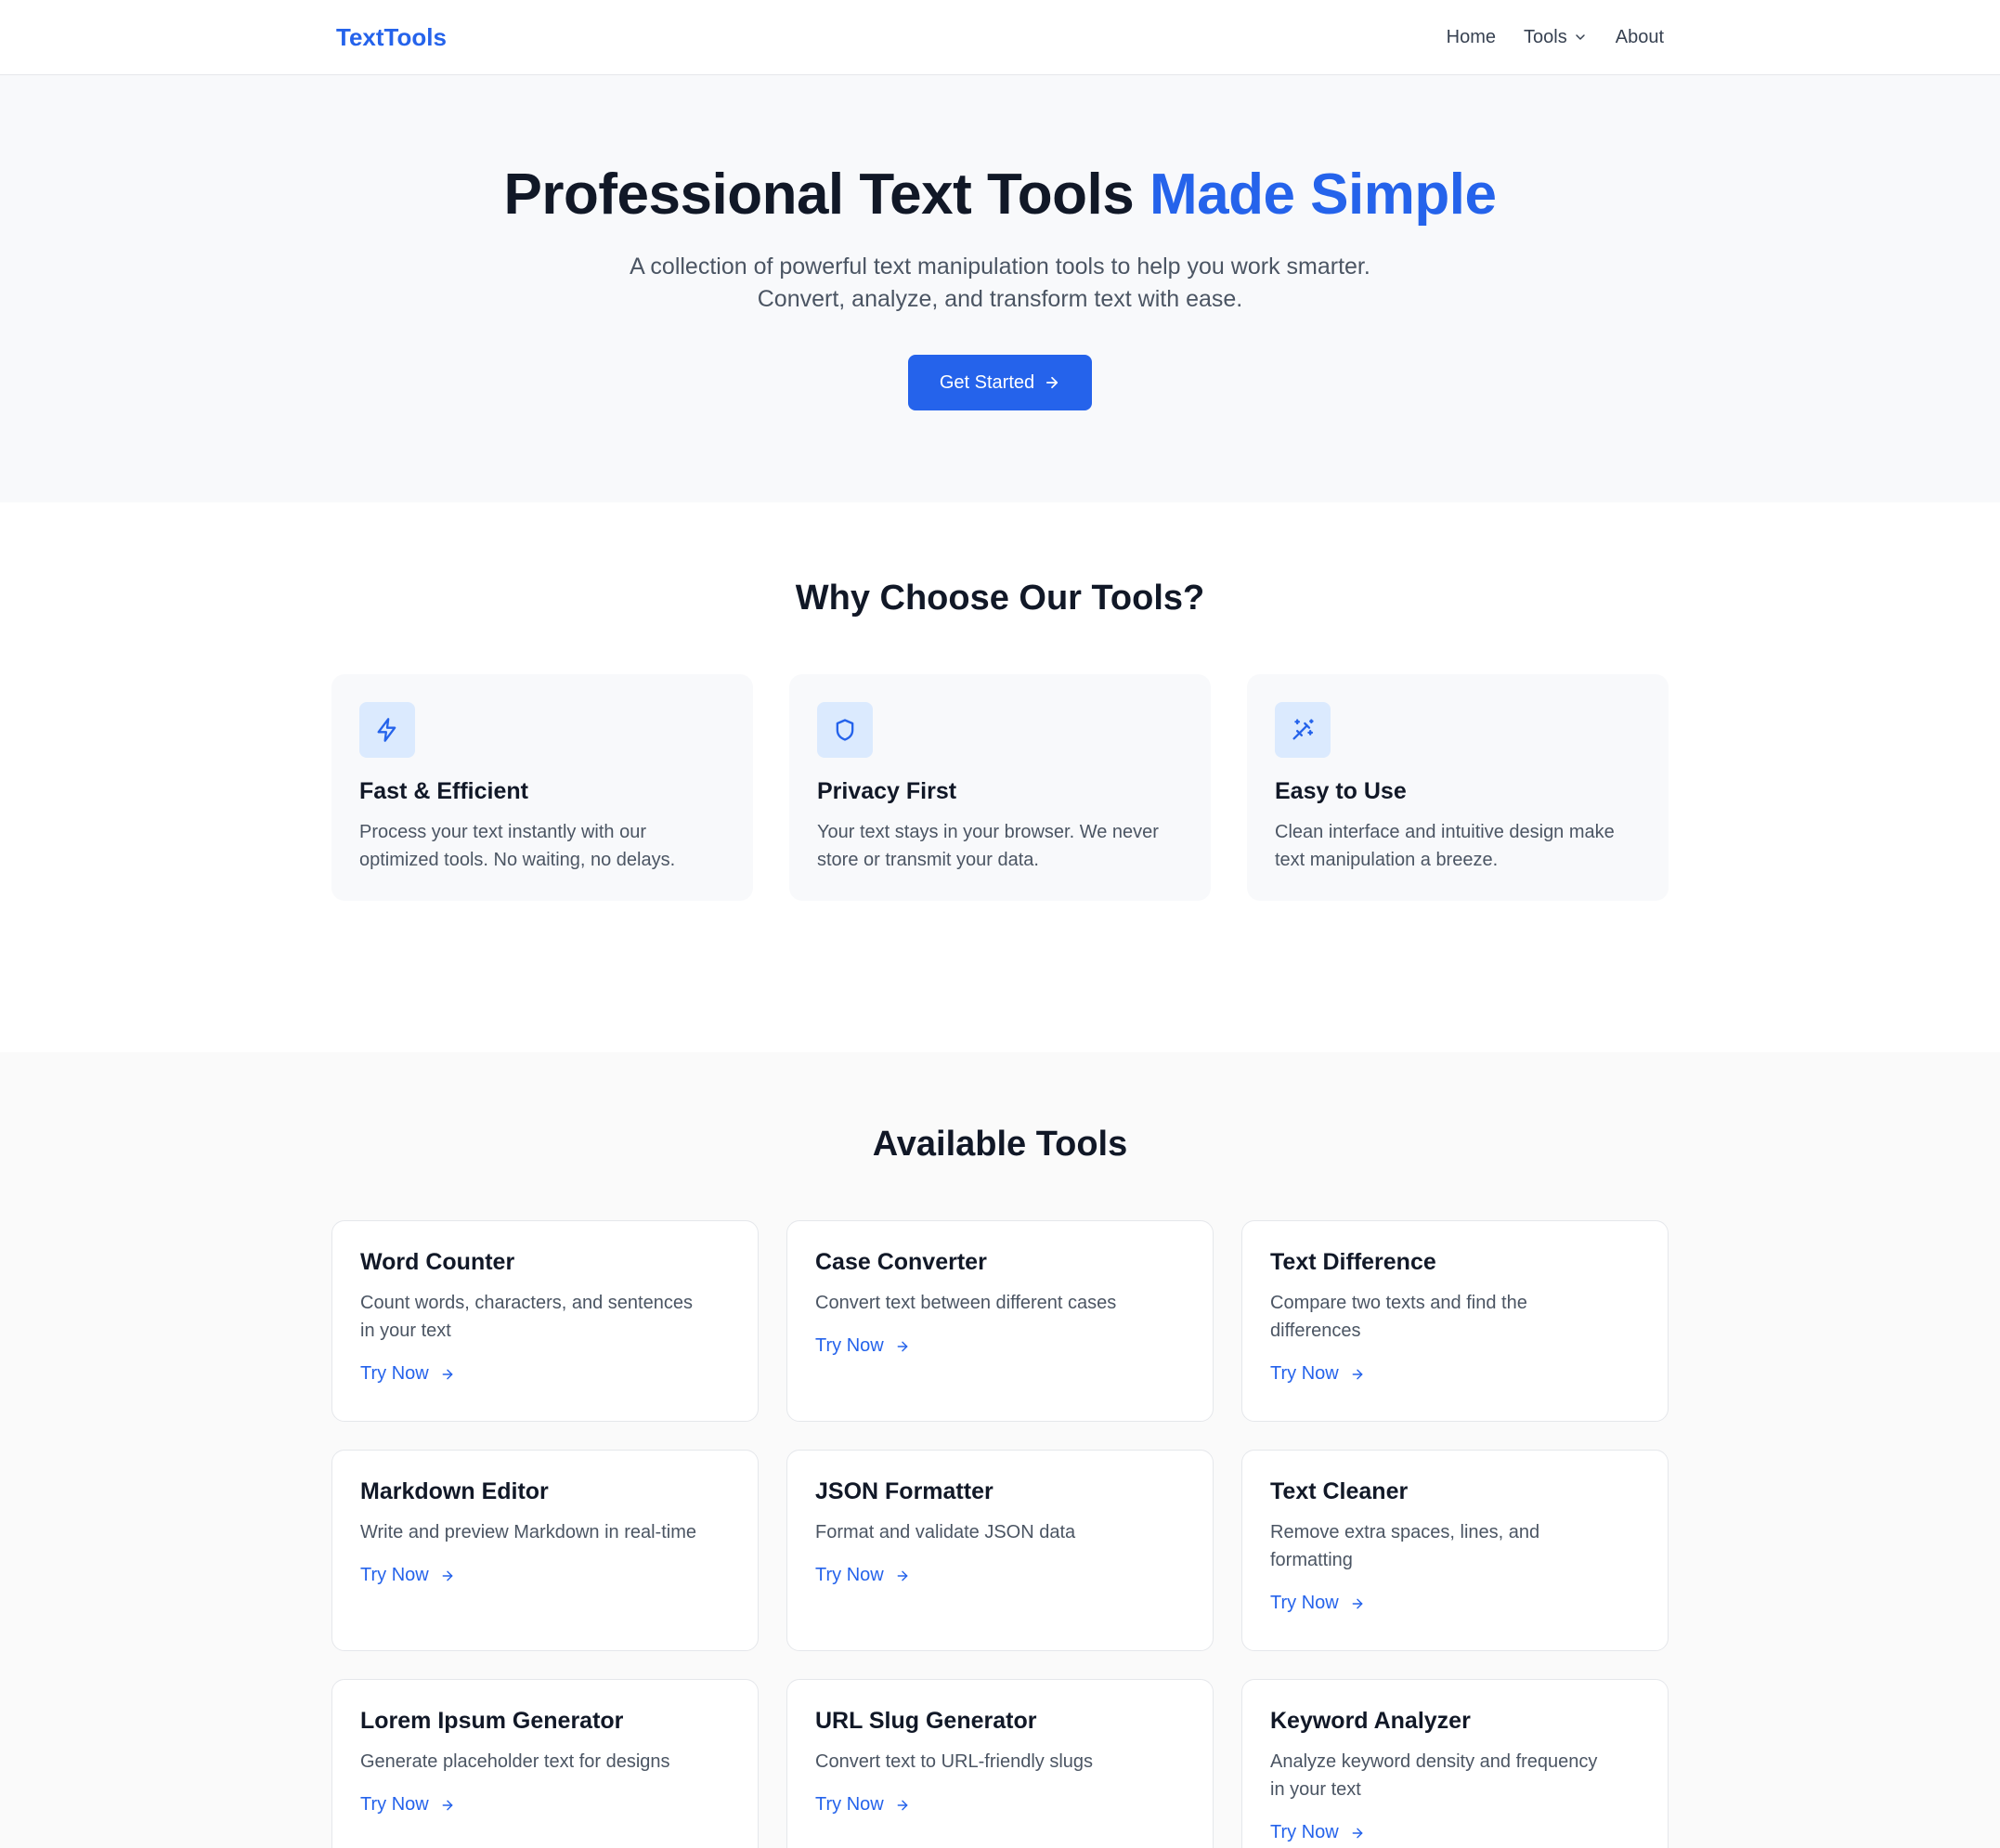  Describe the element at coordinates (454, 1491) in the screenshot. I see `tool-title: Markdown Editor` at that location.